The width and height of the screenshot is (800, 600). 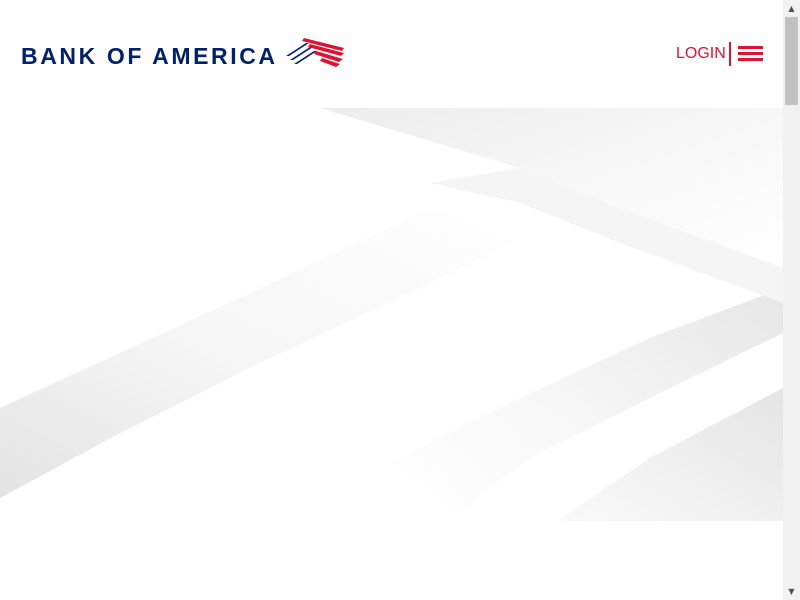 What do you see at coordinates (791, 61) in the screenshot?
I see `scroll-thumb` at bounding box center [791, 61].